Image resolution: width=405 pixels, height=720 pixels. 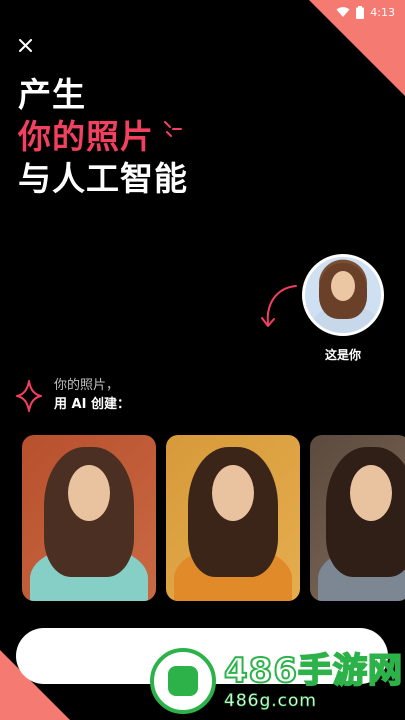 I want to click on wifi-icon, so click(x=343, y=12).